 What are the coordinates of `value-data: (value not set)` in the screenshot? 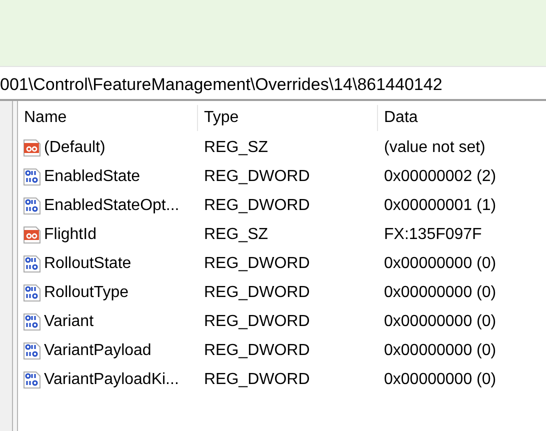 It's located at (435, 147).